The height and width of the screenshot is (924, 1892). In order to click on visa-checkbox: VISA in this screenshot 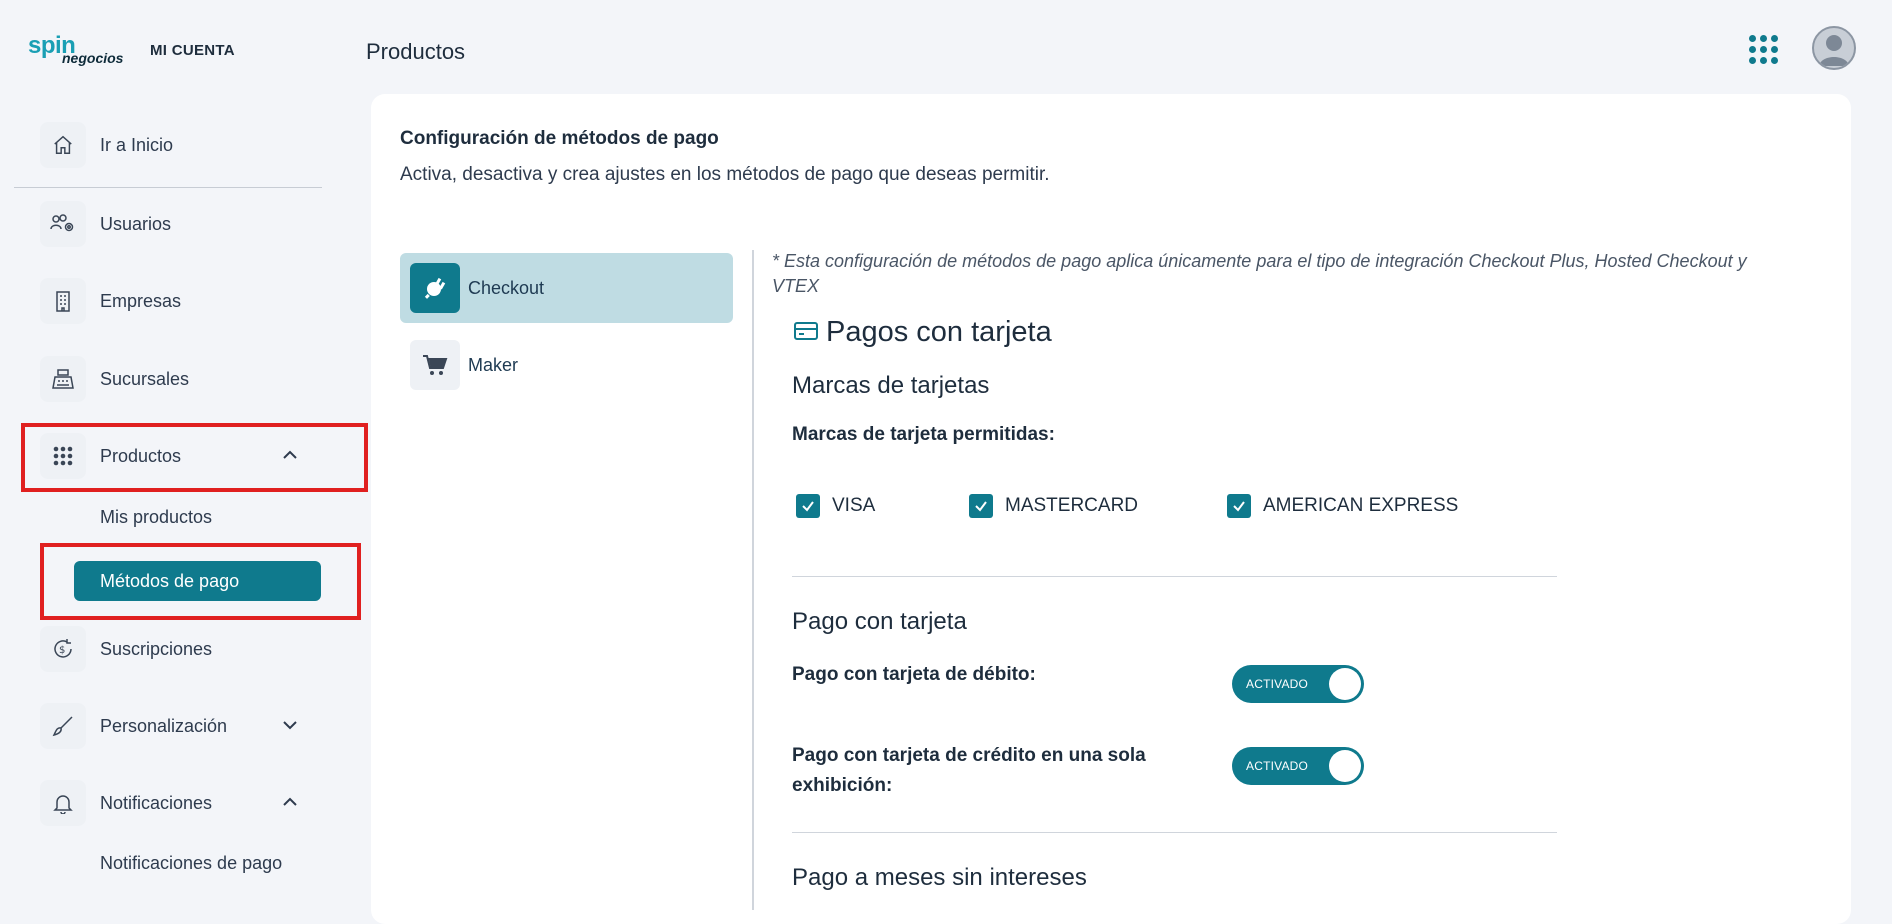, I will do `click(835, 506)`.